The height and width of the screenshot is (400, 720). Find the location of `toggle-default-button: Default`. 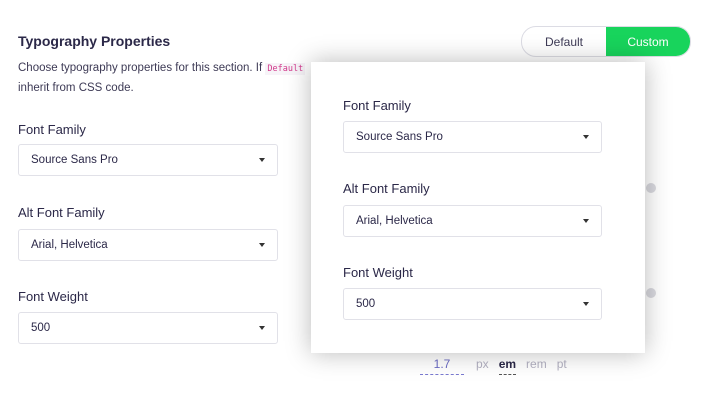

toggle-default-button: Default is located at coordinates (564, 41).